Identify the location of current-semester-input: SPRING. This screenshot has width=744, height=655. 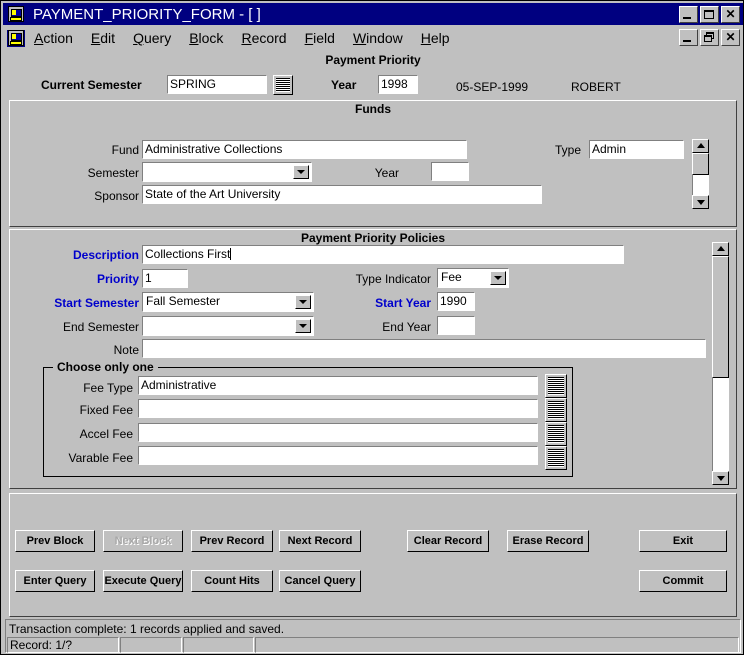
(217, 84).